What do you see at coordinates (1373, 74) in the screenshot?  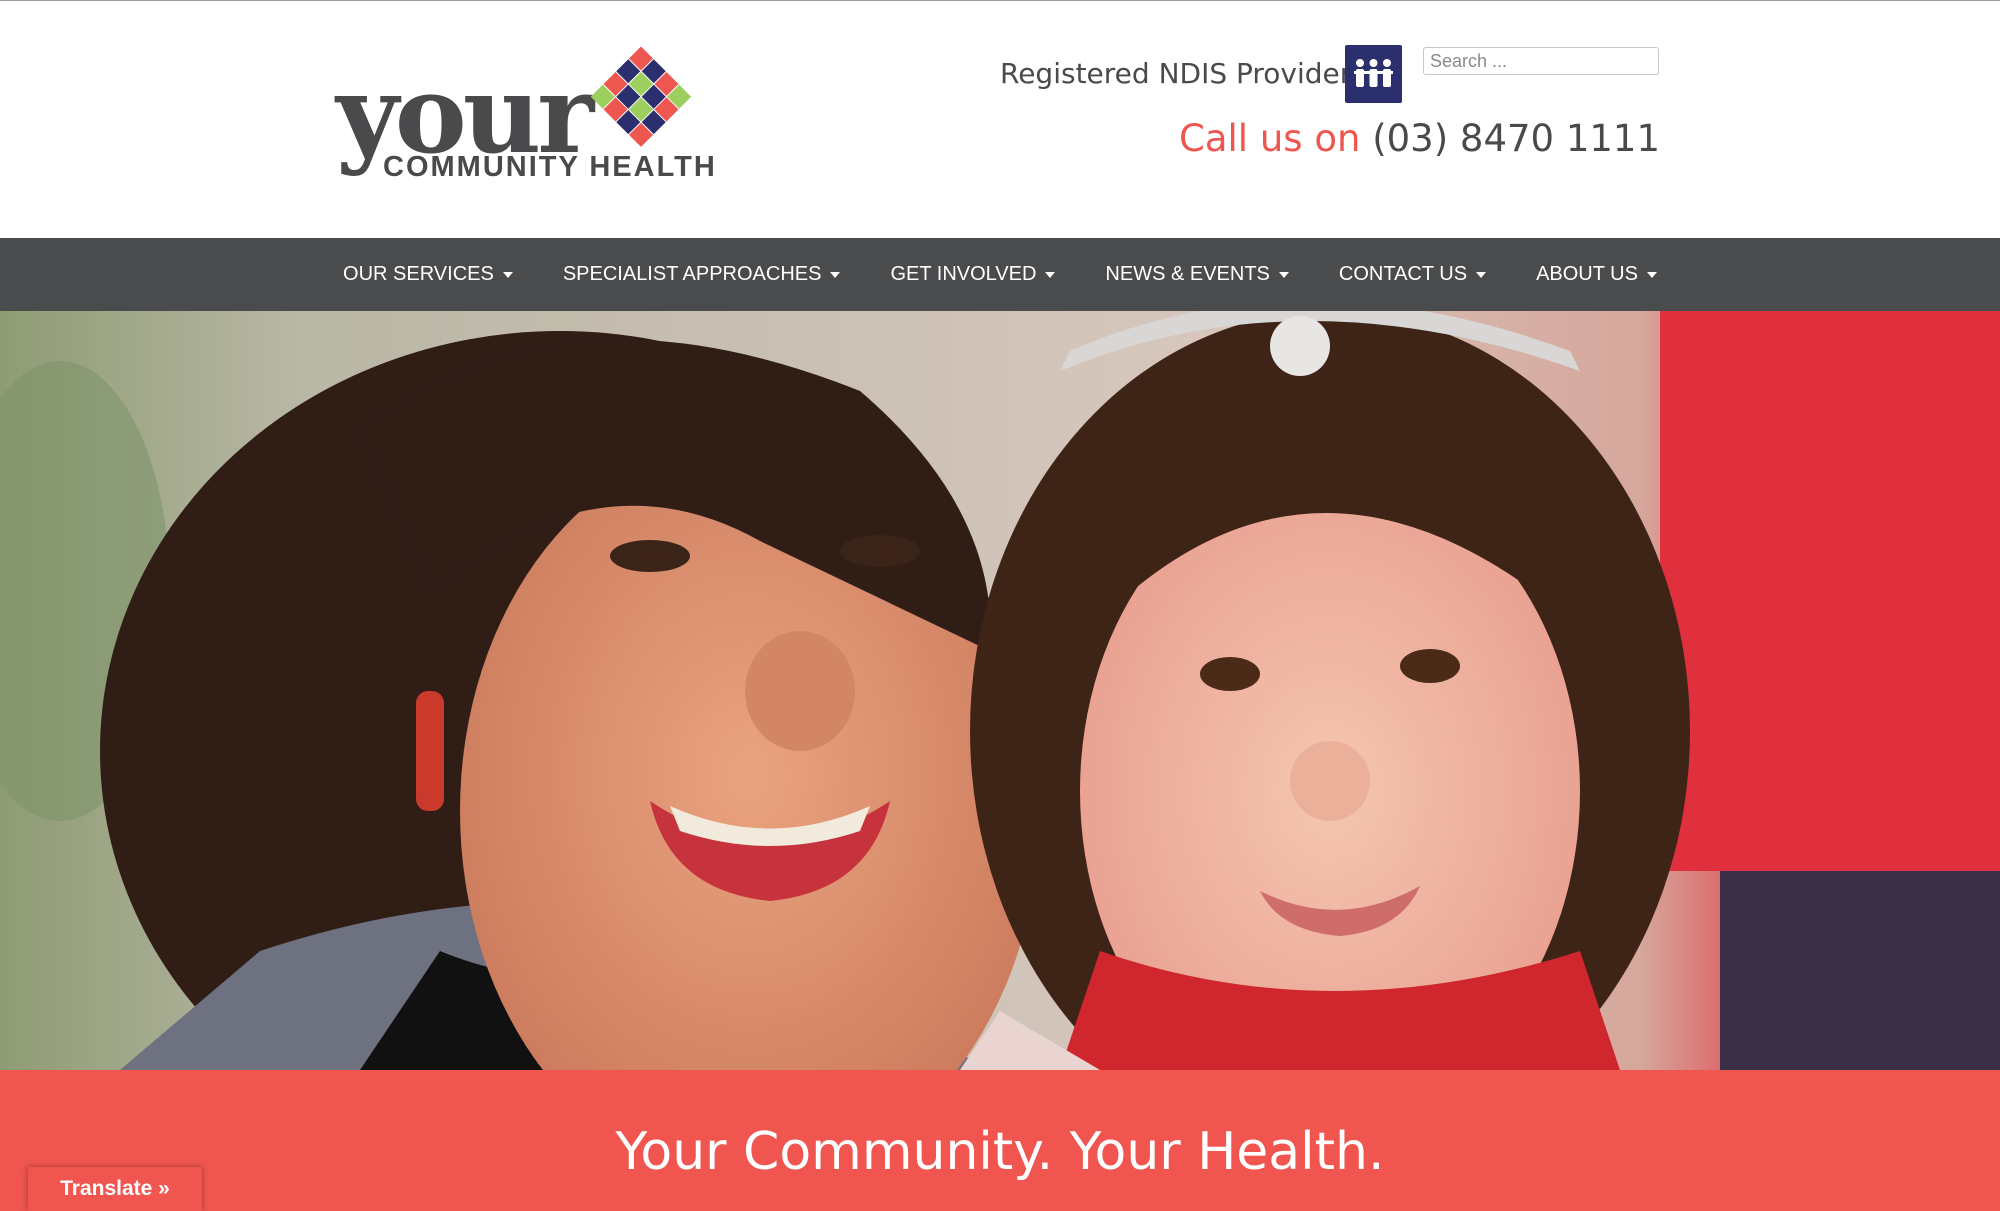 I see `ndis-people-icon` at bounding box center [1373, 74].